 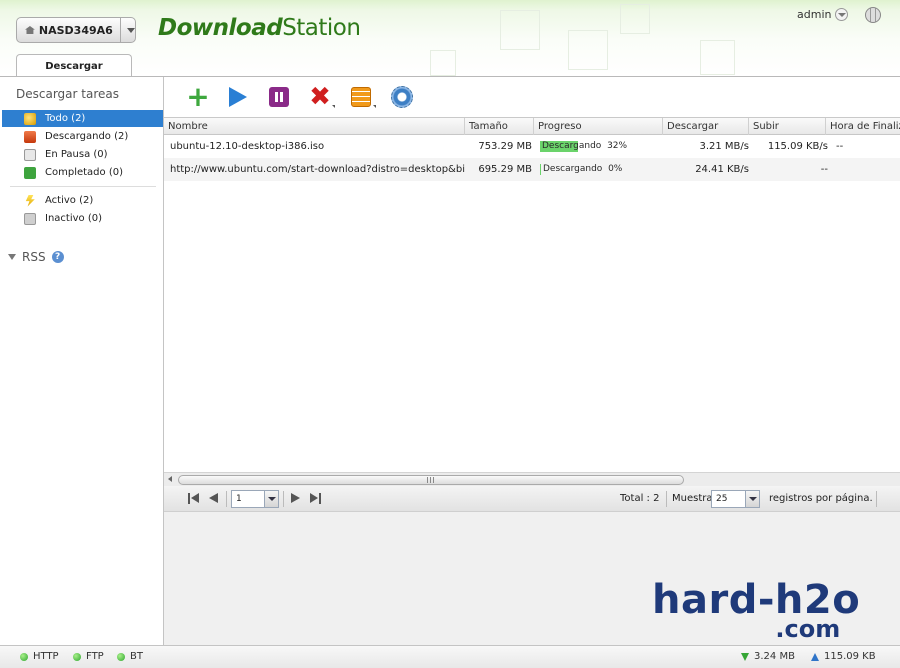 I want to click on status-label: HTTP, so click(x=46, y=656).